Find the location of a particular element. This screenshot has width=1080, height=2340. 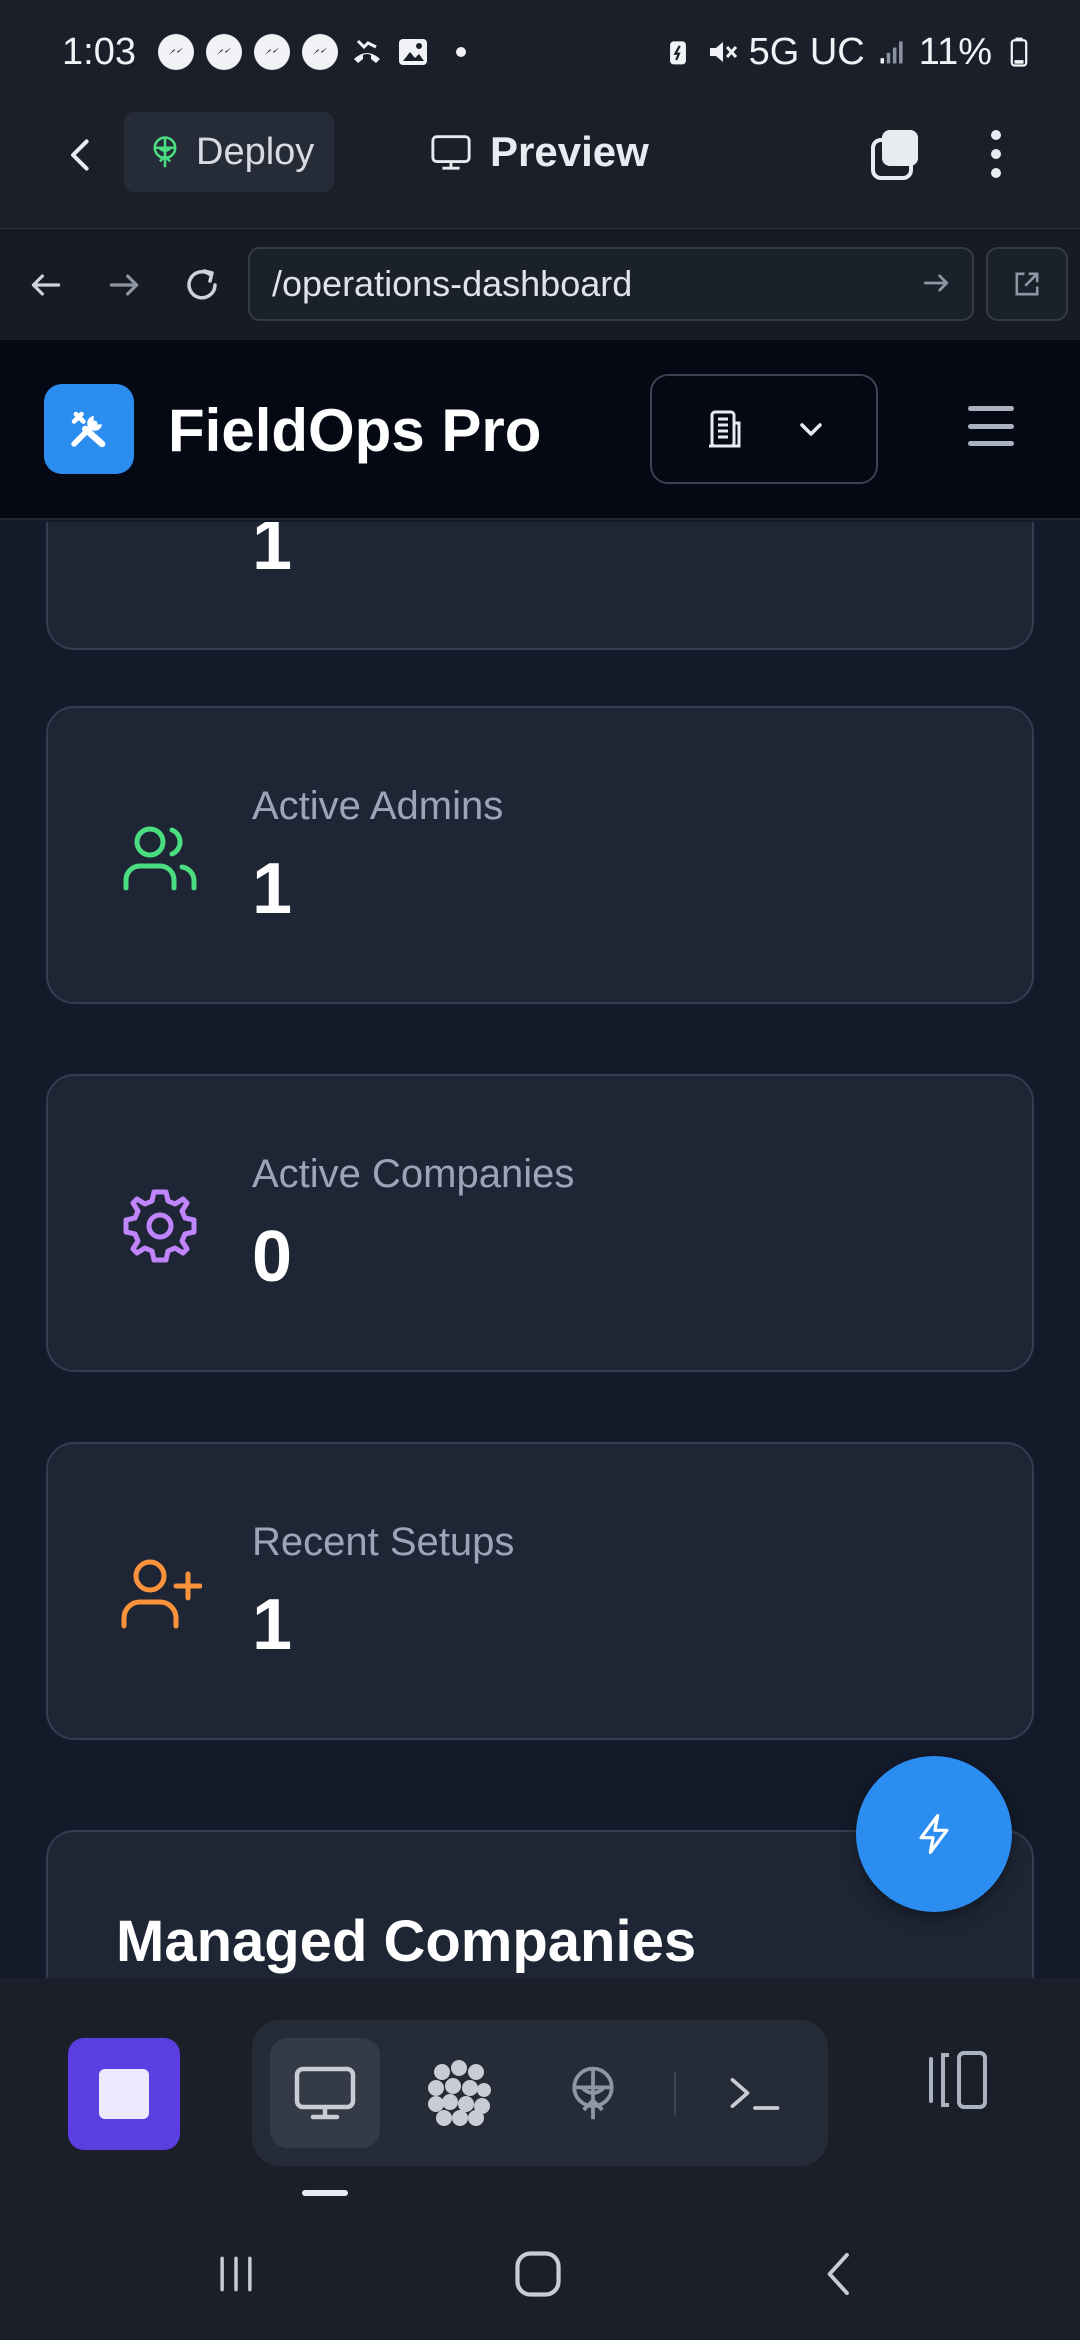

gear-icon is located at coordinates (160, 1226).